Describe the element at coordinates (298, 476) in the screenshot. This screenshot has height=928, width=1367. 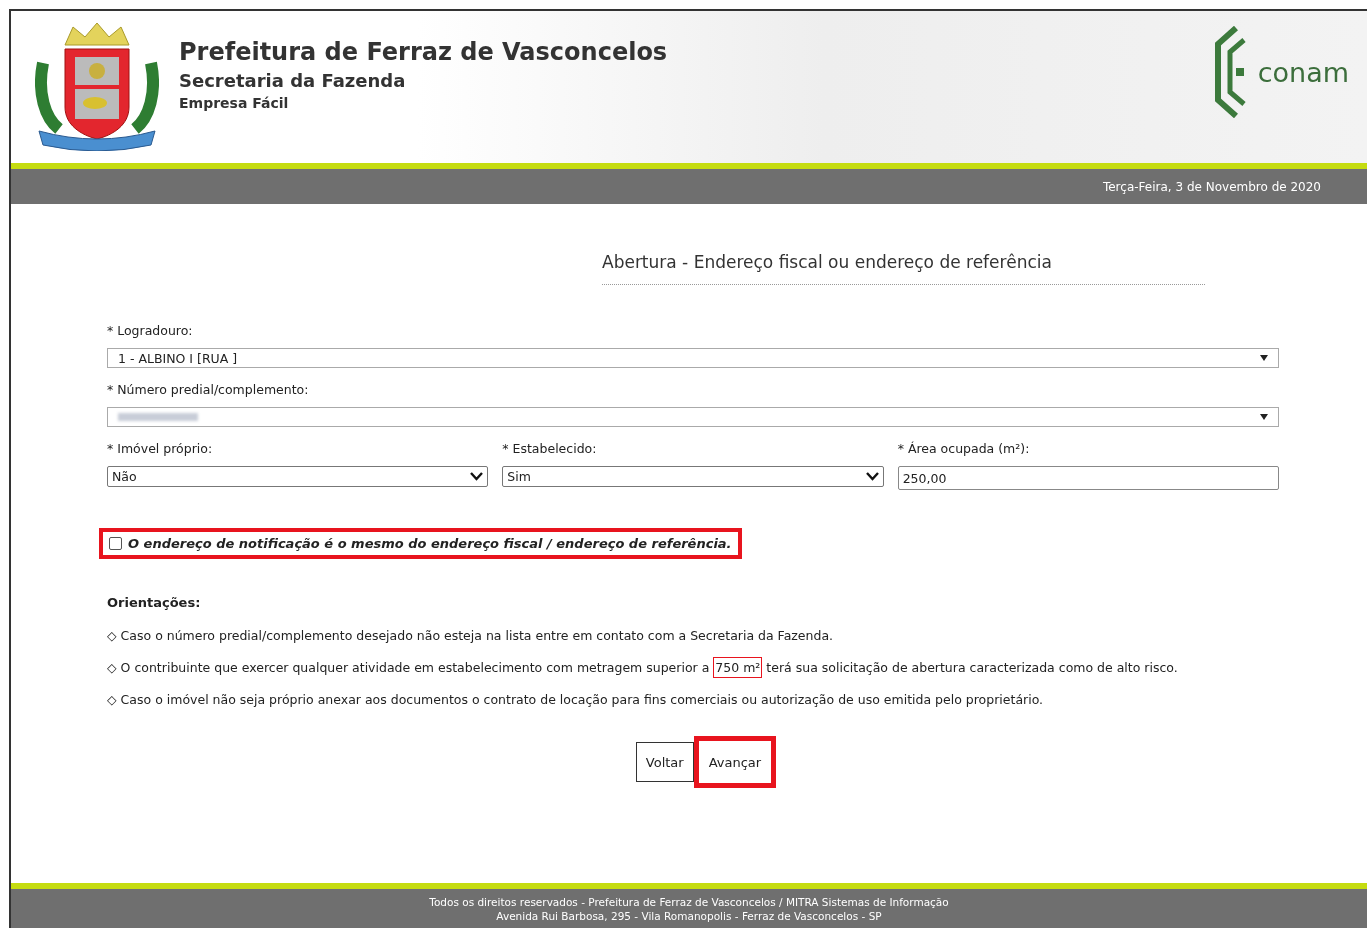
I see `select-field: Não` at that location.